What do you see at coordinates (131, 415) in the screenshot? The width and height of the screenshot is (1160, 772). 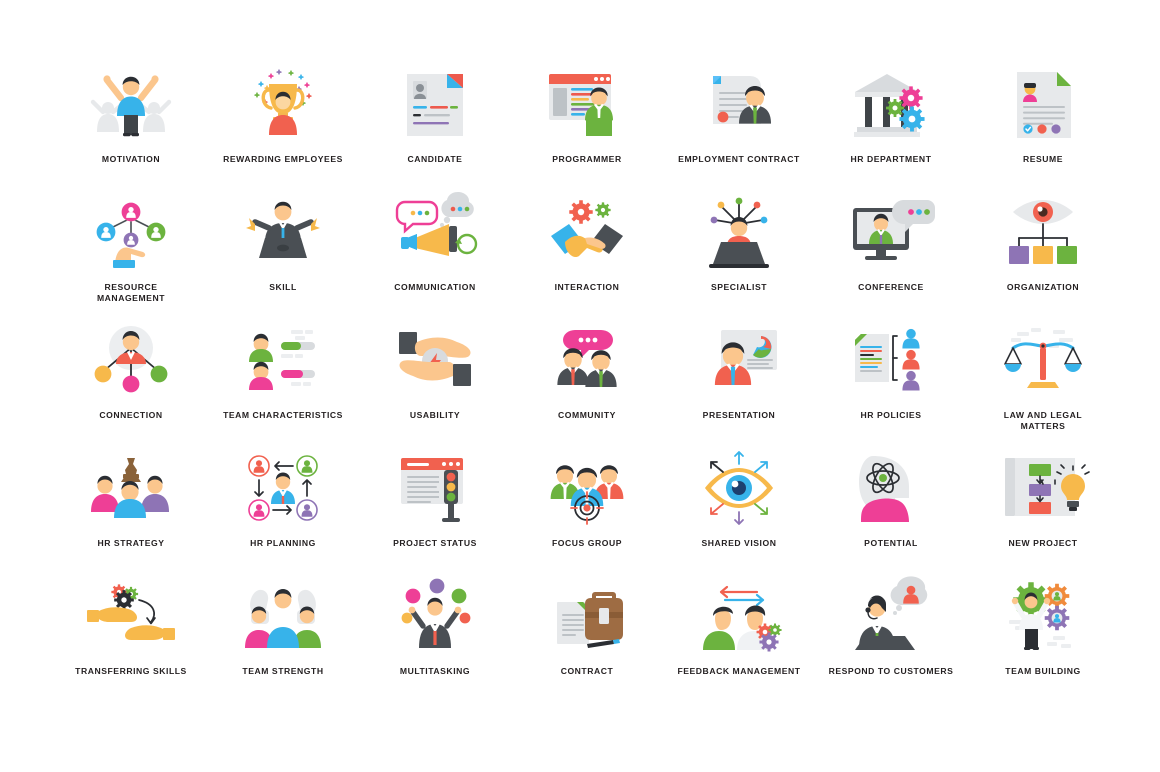 I see `icon-label: CONNECTION` at bounding box center [131, 415].